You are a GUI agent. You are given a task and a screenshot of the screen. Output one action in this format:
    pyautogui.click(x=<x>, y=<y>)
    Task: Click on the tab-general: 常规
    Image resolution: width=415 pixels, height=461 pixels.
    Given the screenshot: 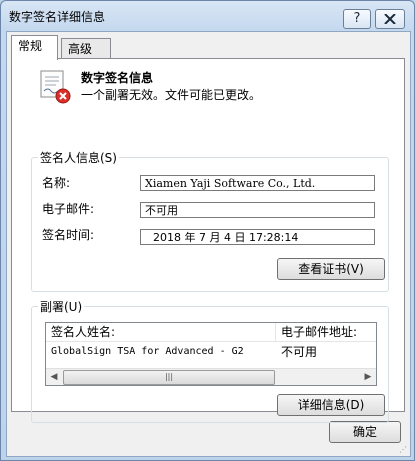 What is the action you would take?
    pyautogui.click(x=34, y=47)
    